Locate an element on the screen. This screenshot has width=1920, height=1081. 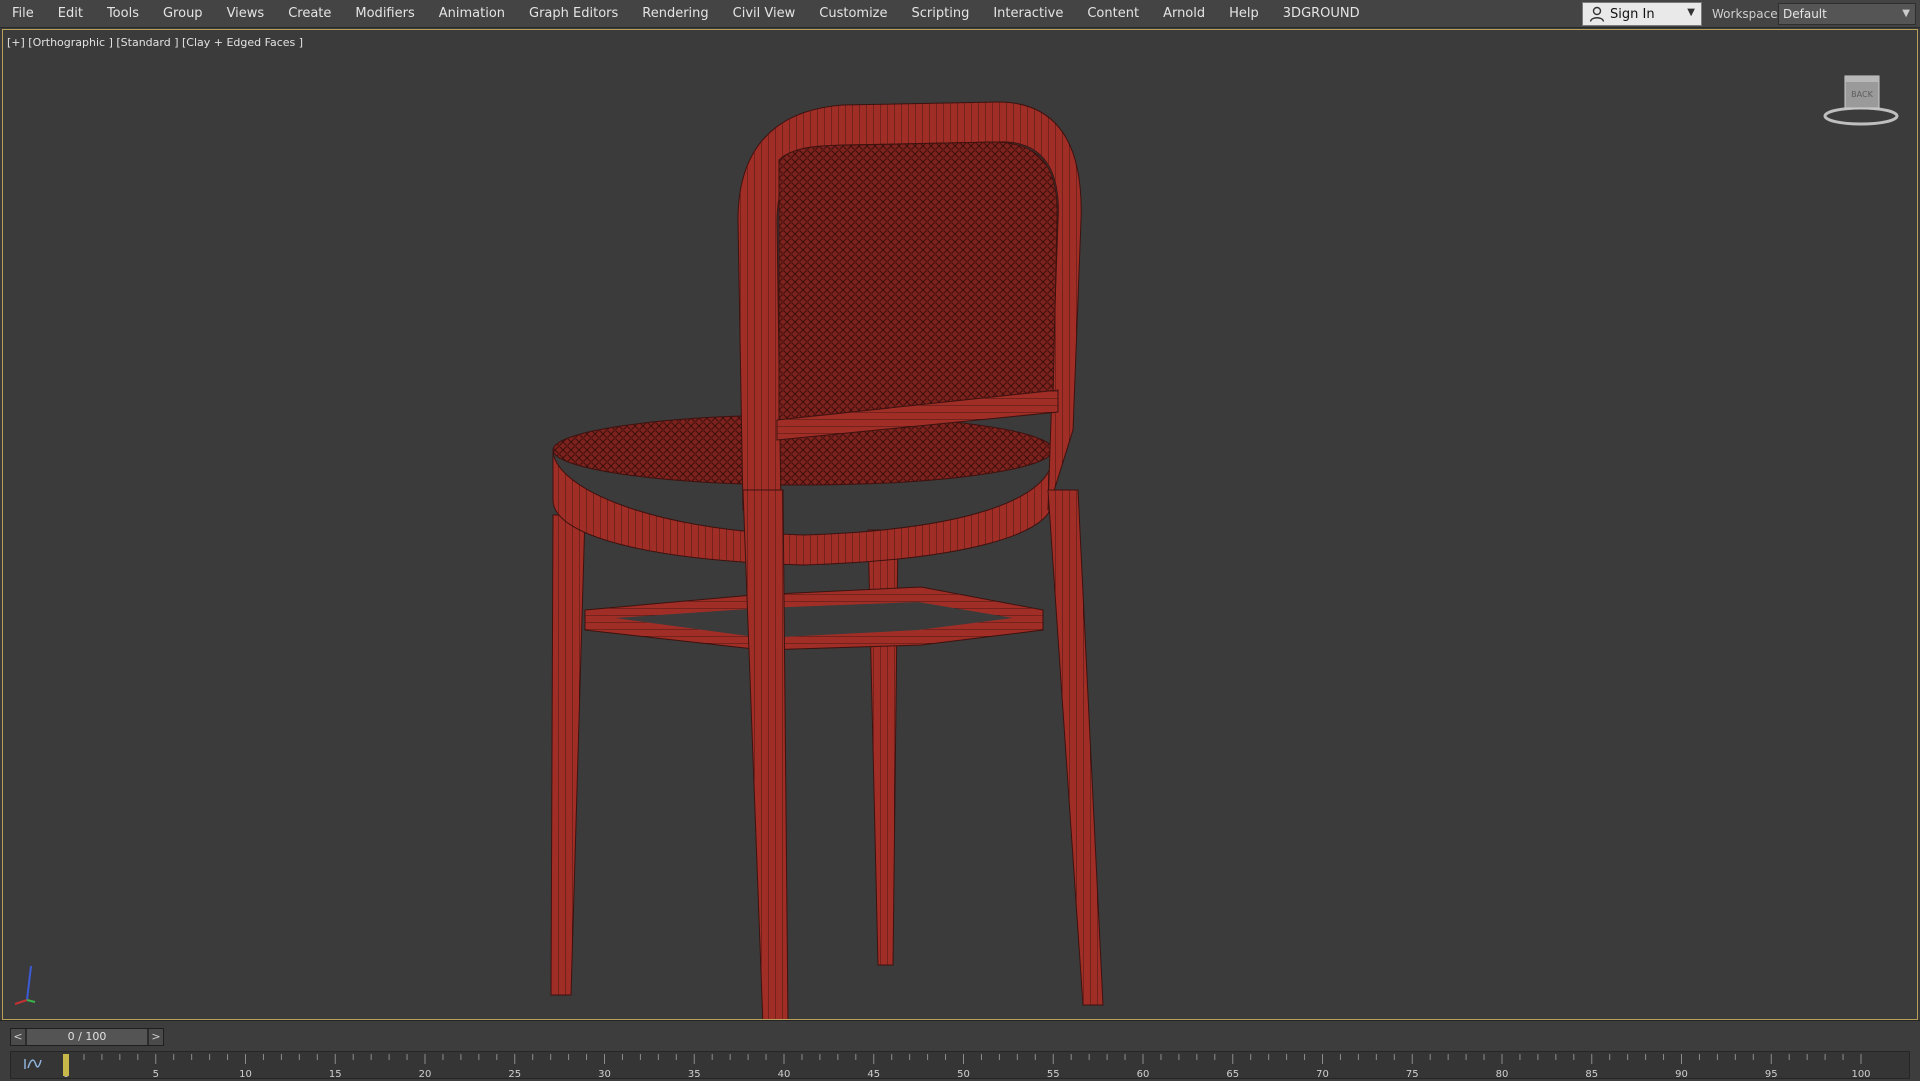
tick-label: 70 is located at coordinates (1322, 1074).